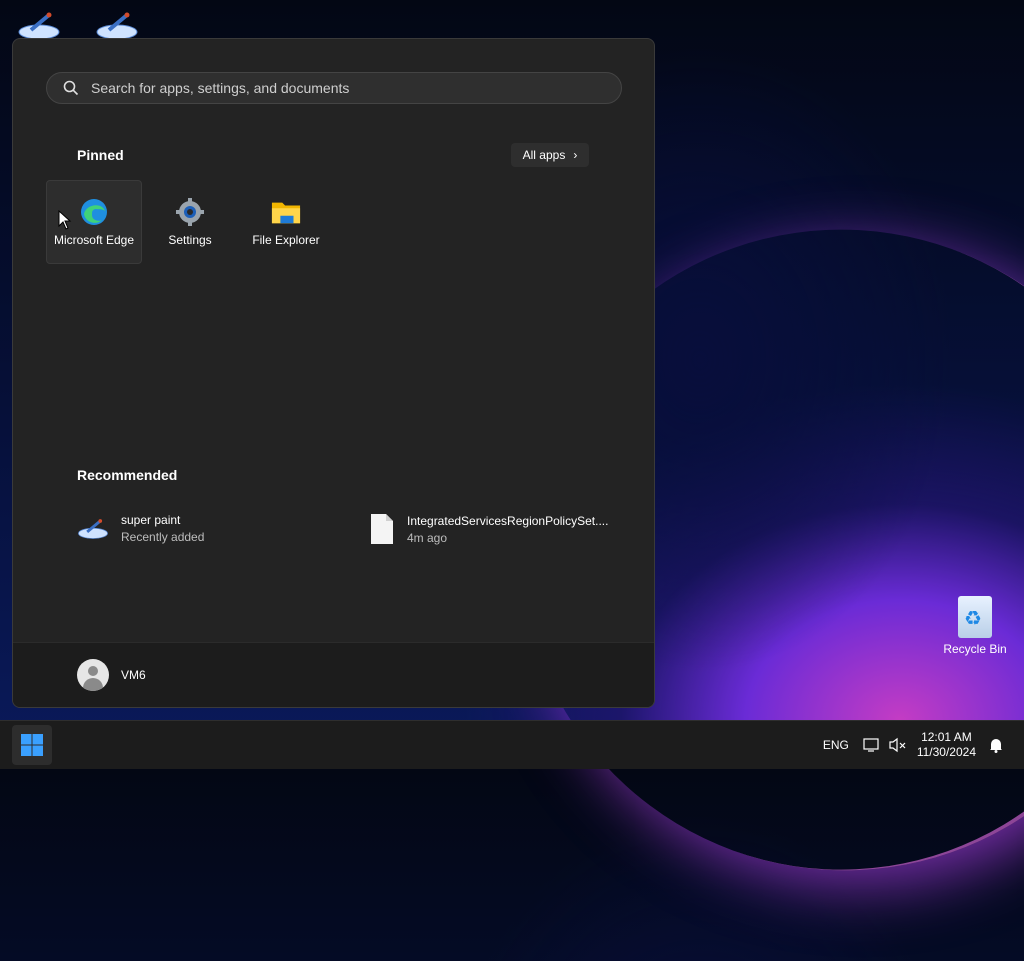 This screenshot has height=961, width=1024. Describe the element at coordinates (872, 745) in the screenshot. I see `network-icon` at that location.